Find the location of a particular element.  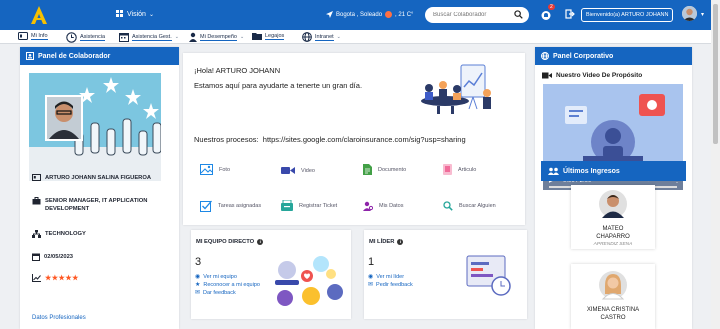

vision-label: Visión is located at coordinates (136, 14).